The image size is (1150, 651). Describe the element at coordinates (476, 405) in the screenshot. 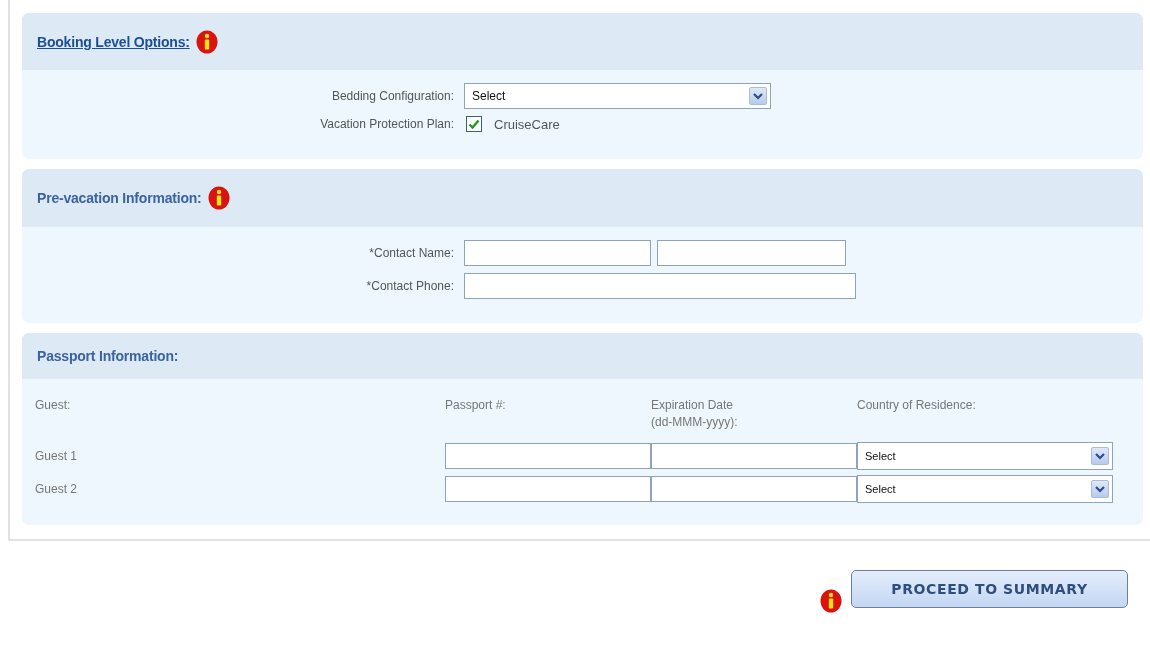

I see `column-header: Passport #:` at that location.